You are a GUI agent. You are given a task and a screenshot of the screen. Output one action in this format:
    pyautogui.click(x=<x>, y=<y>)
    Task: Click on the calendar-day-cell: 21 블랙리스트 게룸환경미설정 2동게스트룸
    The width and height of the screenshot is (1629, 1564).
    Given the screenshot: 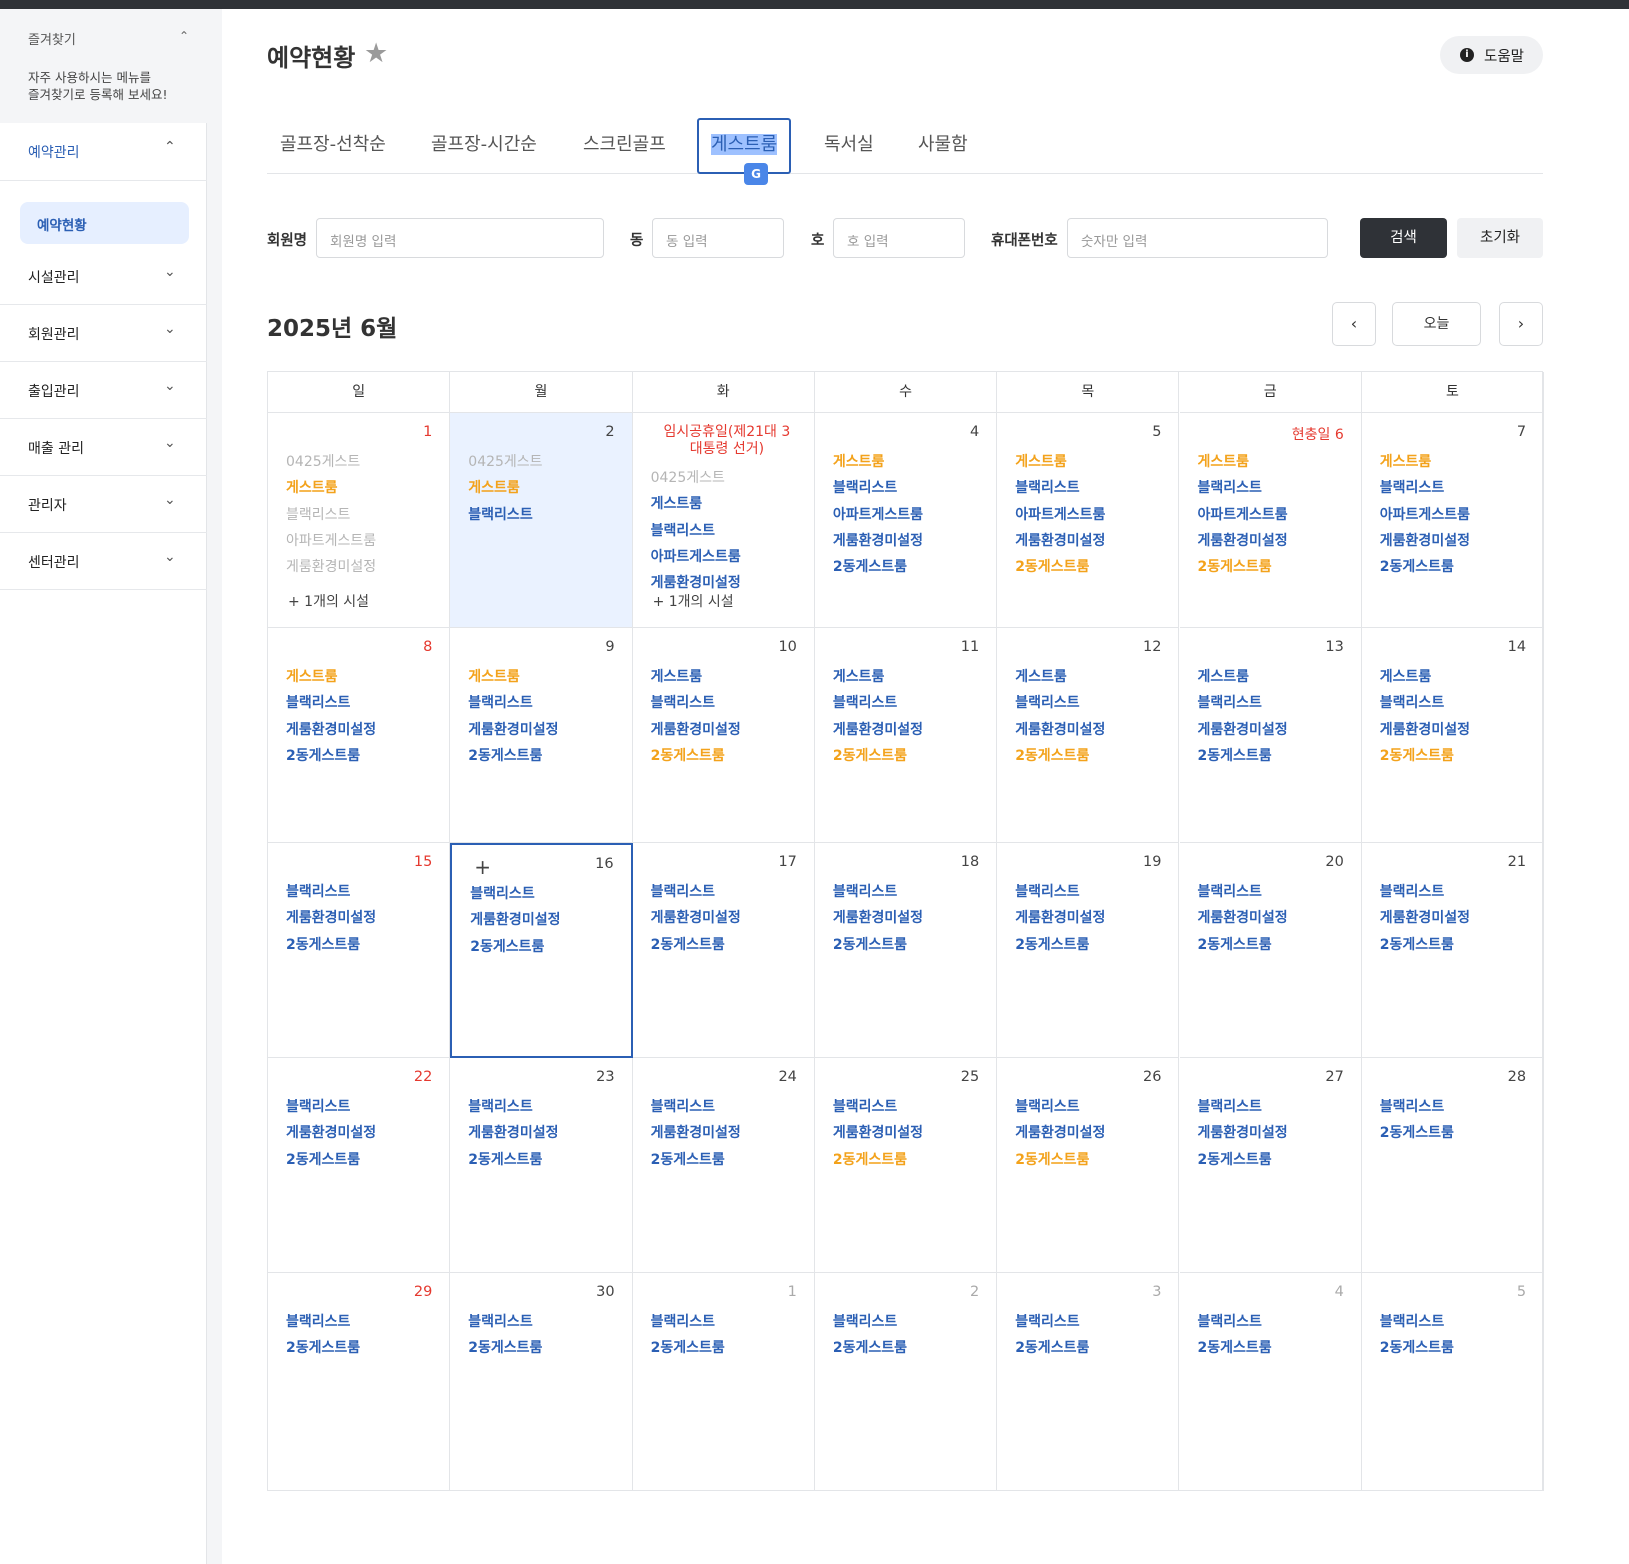 What is the action you would take?
    pyautogui.click(x=1453, y=950)
    